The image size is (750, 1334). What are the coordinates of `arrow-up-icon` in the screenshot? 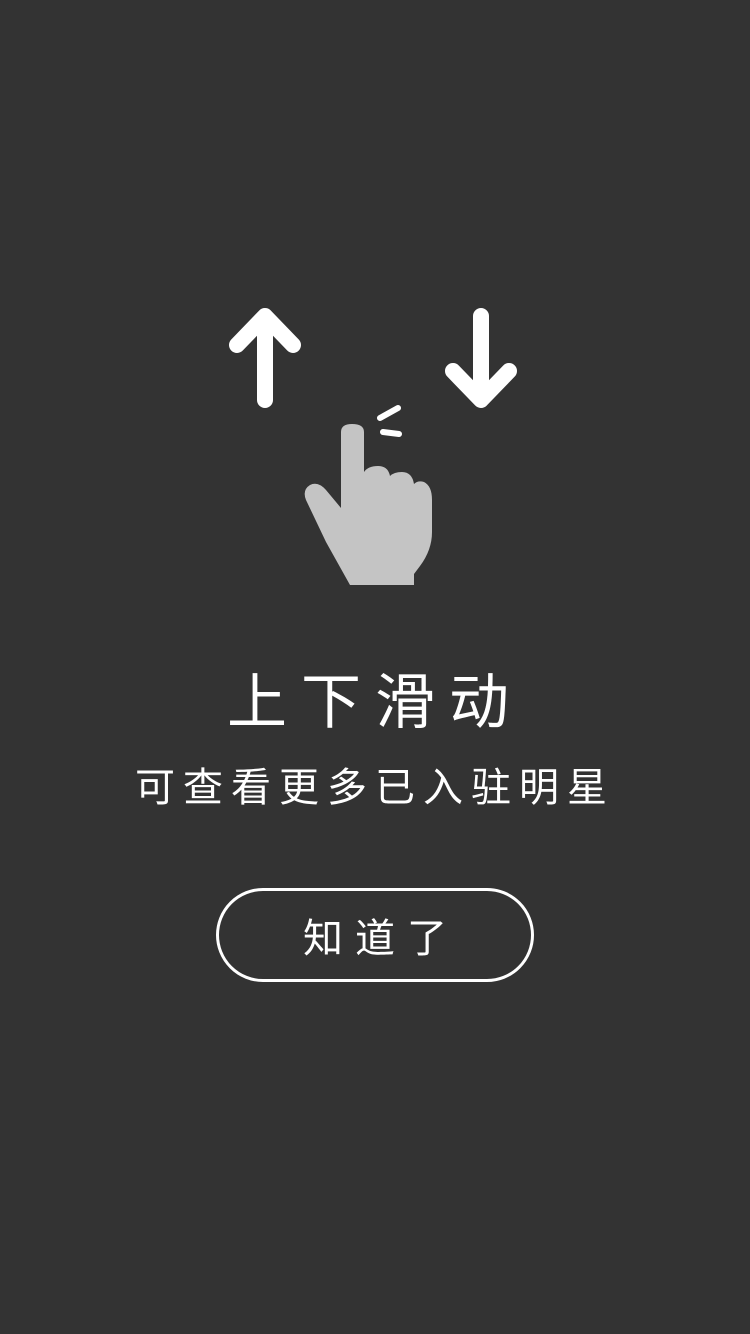 It's located at (265, 358).